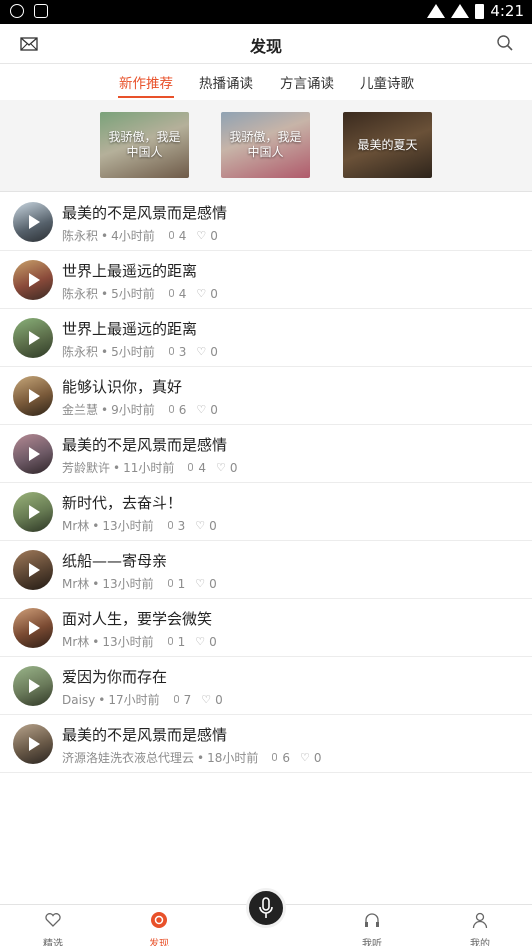 The height and width of the screenshot is (946, 532). Describe the element at coordinates (266, 570) in the screenshot. I see `list-item: 纸船——寄母亲 Mr林 • 13小时前 1 ♡ 0` at that location.